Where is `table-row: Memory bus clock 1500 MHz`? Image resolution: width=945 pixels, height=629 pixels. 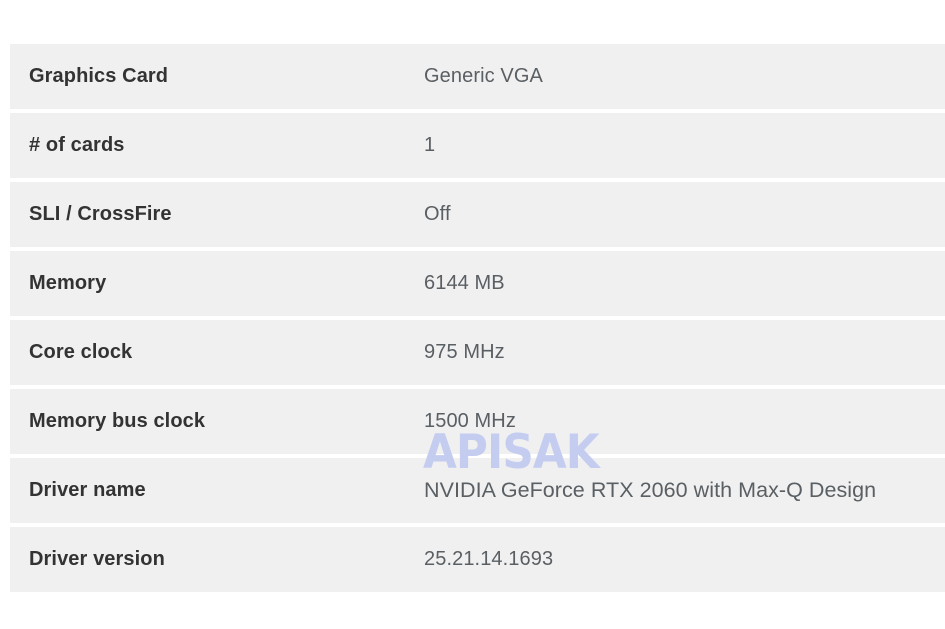 table-row: Memory bus clock 1500 MHz is located at coordinates (477, 421).